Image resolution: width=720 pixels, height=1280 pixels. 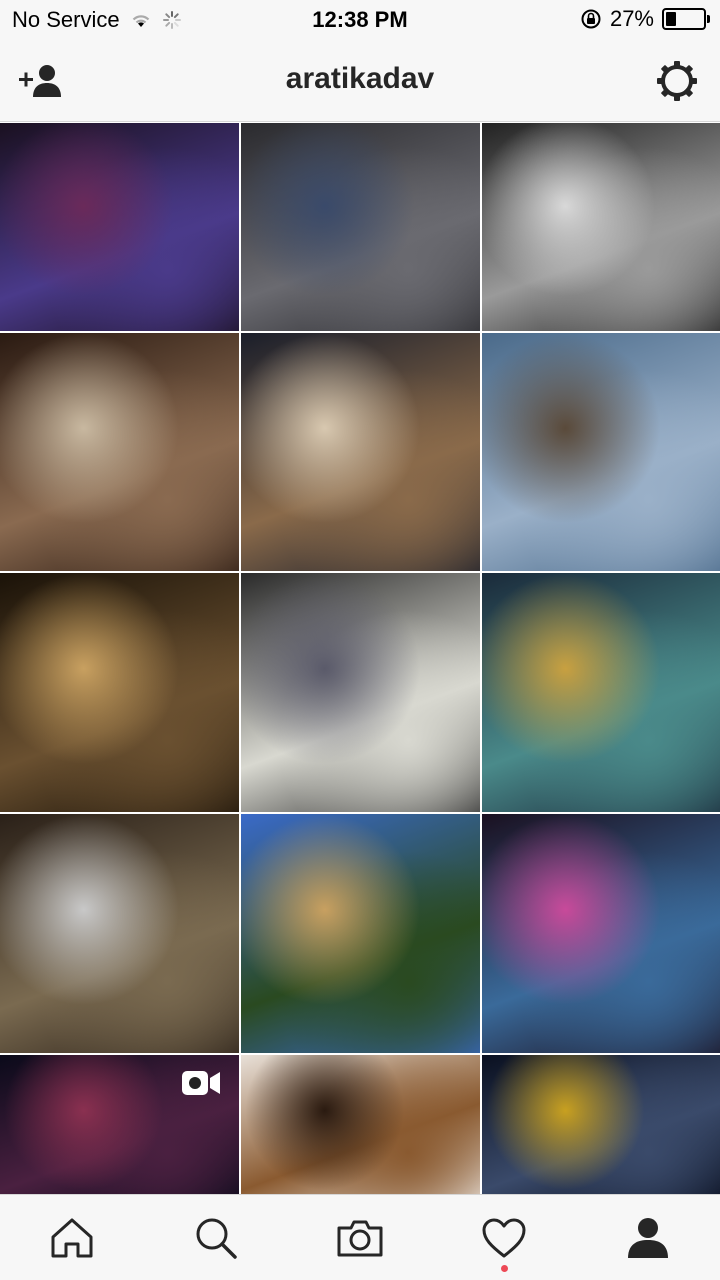 I want to click on home-icon, so click(x=72, y=1238).